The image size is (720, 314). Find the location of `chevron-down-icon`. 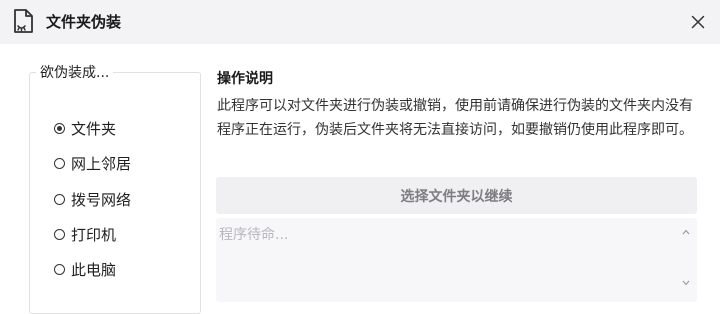

chevron-down-icon is located at coordinates (686, 283).